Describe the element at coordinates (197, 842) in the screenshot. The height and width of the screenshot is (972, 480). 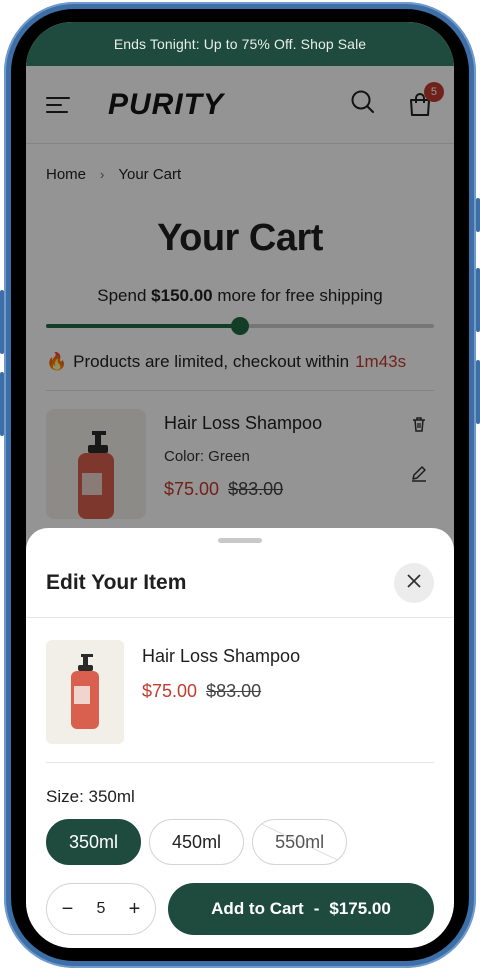
I see `size-option-450ml: 450ml` at that location.